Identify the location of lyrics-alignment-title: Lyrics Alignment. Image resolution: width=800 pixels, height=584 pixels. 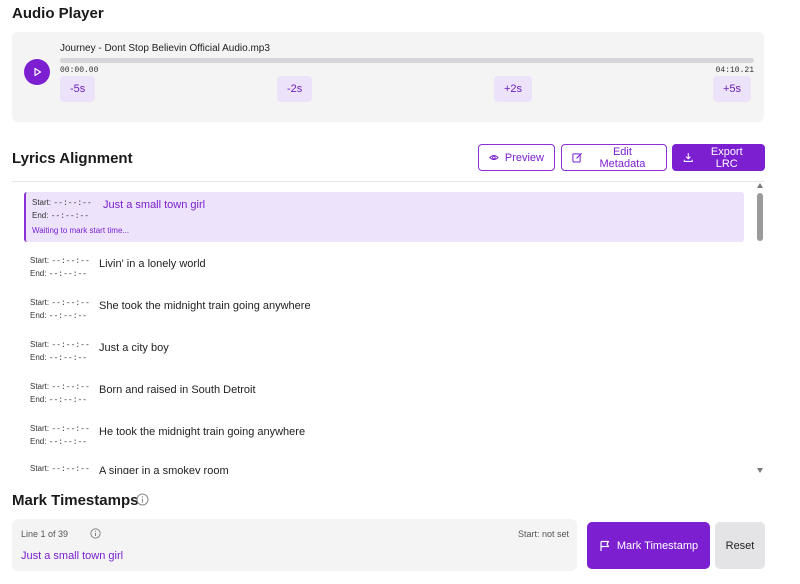
(72, 158).